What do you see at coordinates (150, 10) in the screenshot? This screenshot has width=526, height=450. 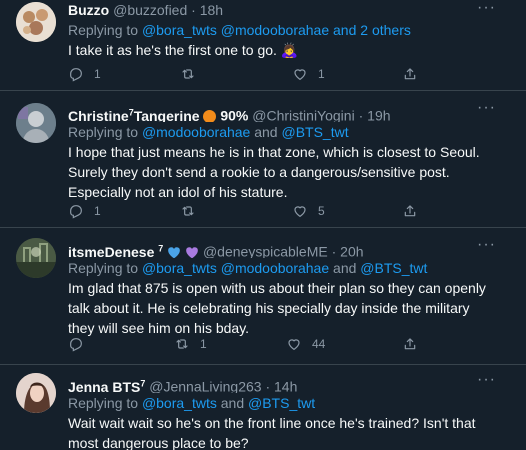 I see `user-handle: @buzzofied` at bounding box center [150, 10].